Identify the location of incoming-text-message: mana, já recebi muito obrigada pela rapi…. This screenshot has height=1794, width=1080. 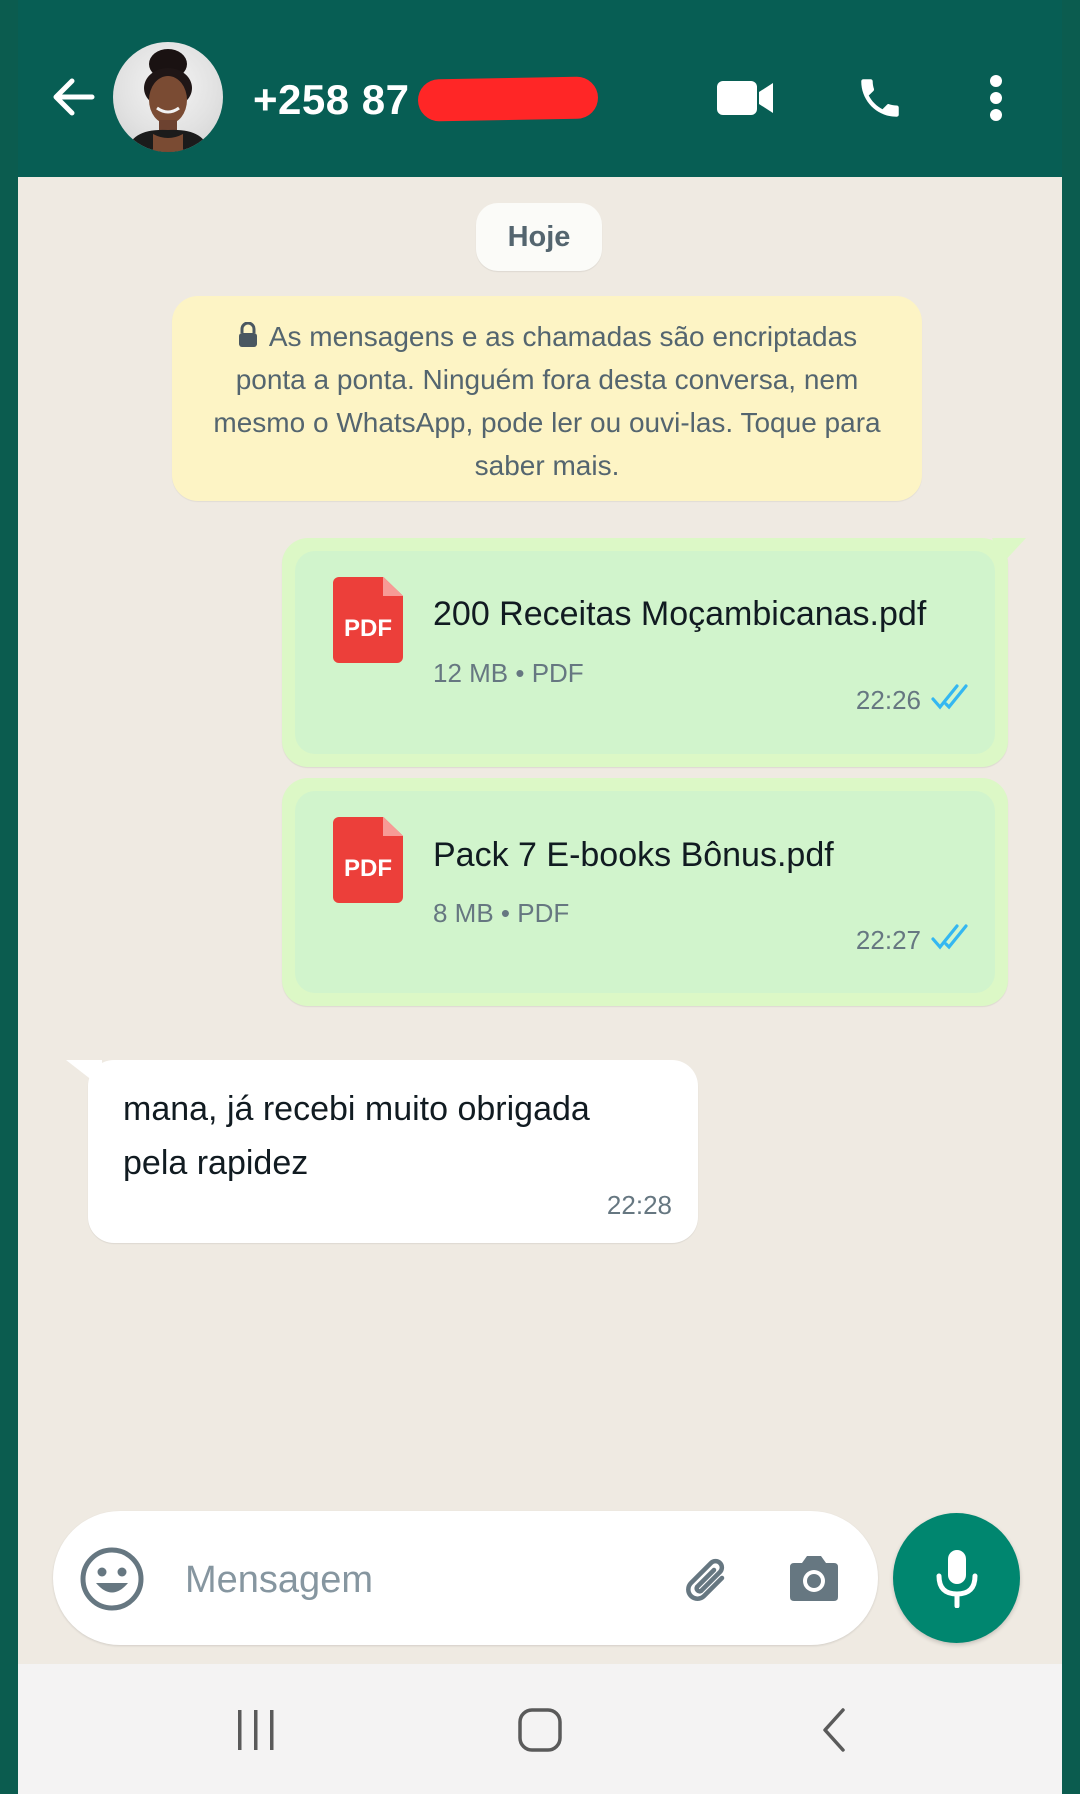
(382, 1151).